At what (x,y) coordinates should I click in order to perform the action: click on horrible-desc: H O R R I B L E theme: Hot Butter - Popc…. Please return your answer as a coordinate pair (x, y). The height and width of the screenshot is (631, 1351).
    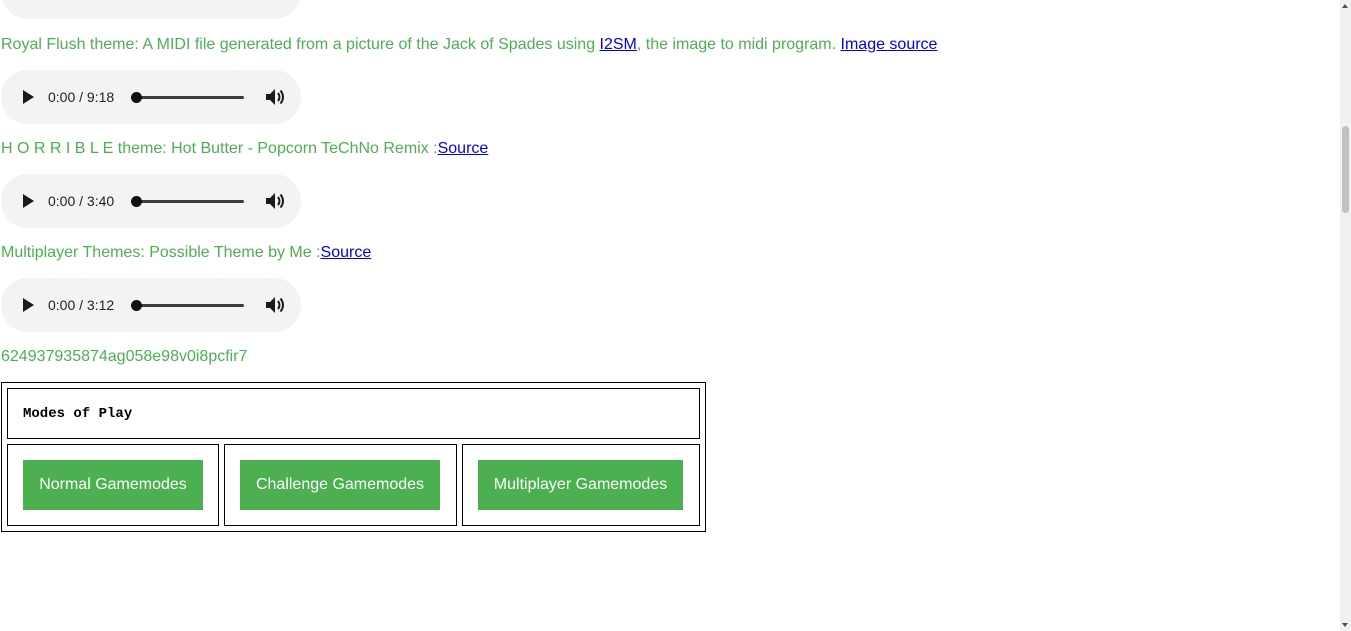
    Looking at the image, I should click on (219, 148).